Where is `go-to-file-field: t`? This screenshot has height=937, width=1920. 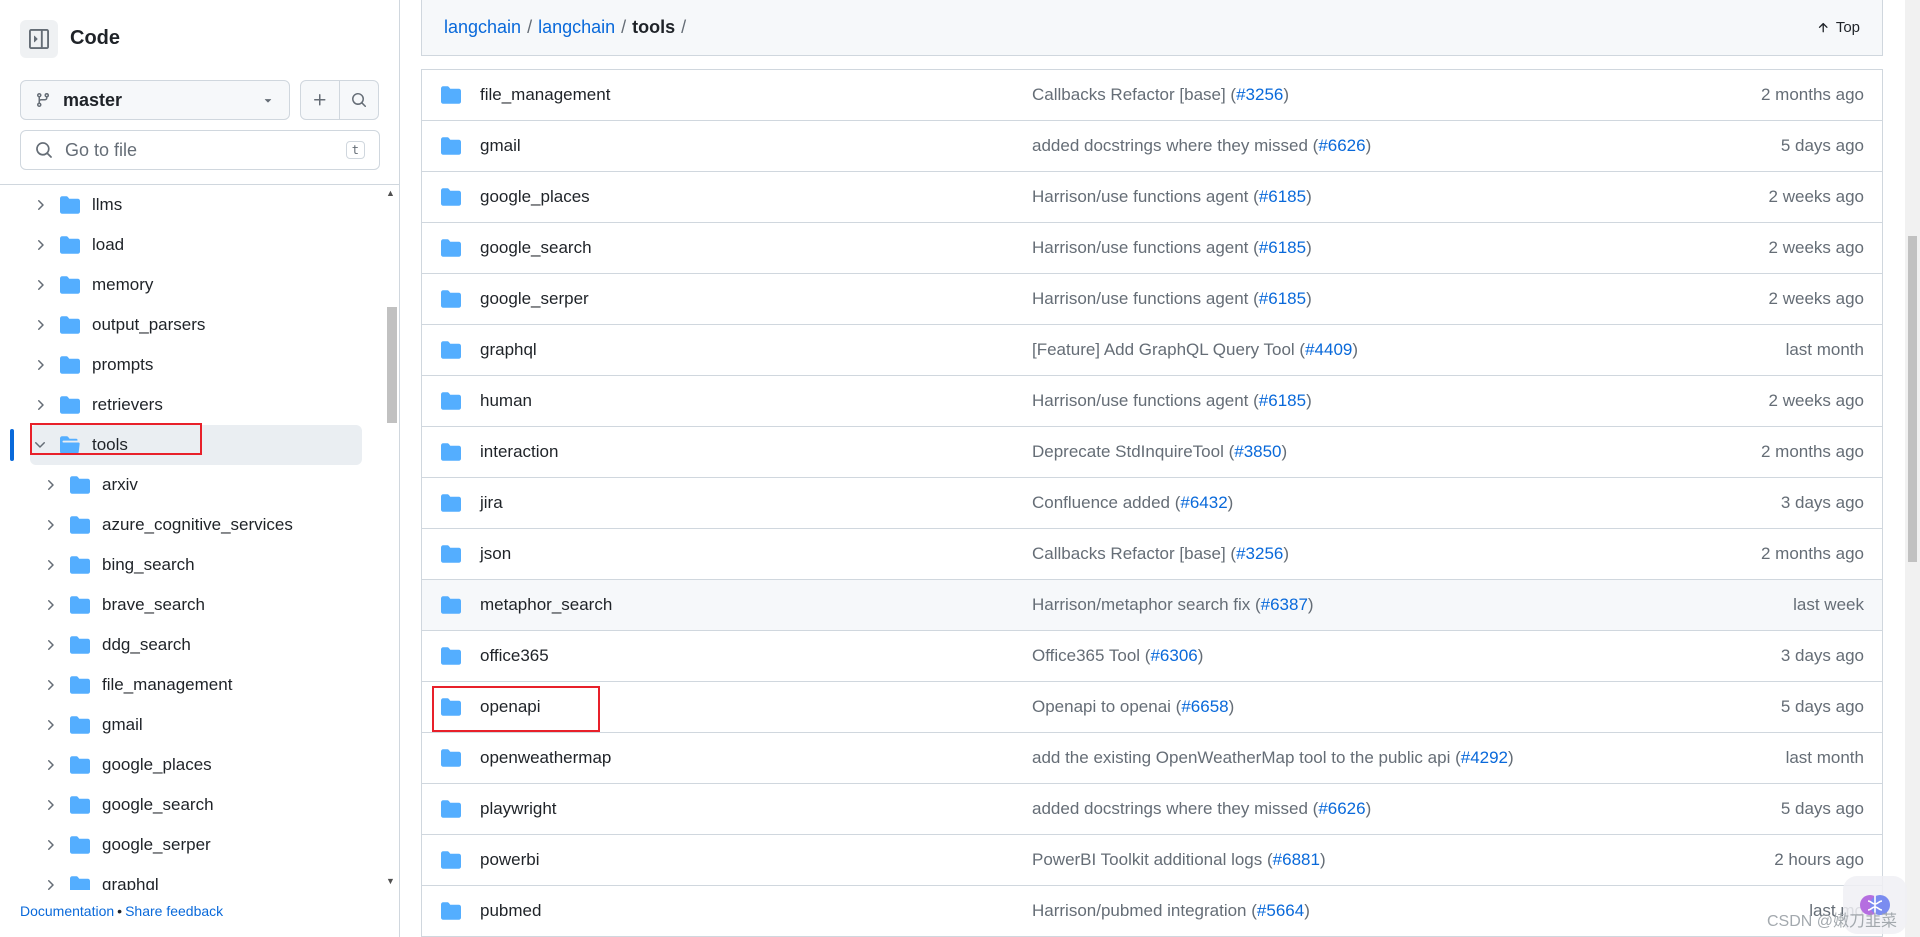 go-to-file-field: t is located at coordinates (200, 150).